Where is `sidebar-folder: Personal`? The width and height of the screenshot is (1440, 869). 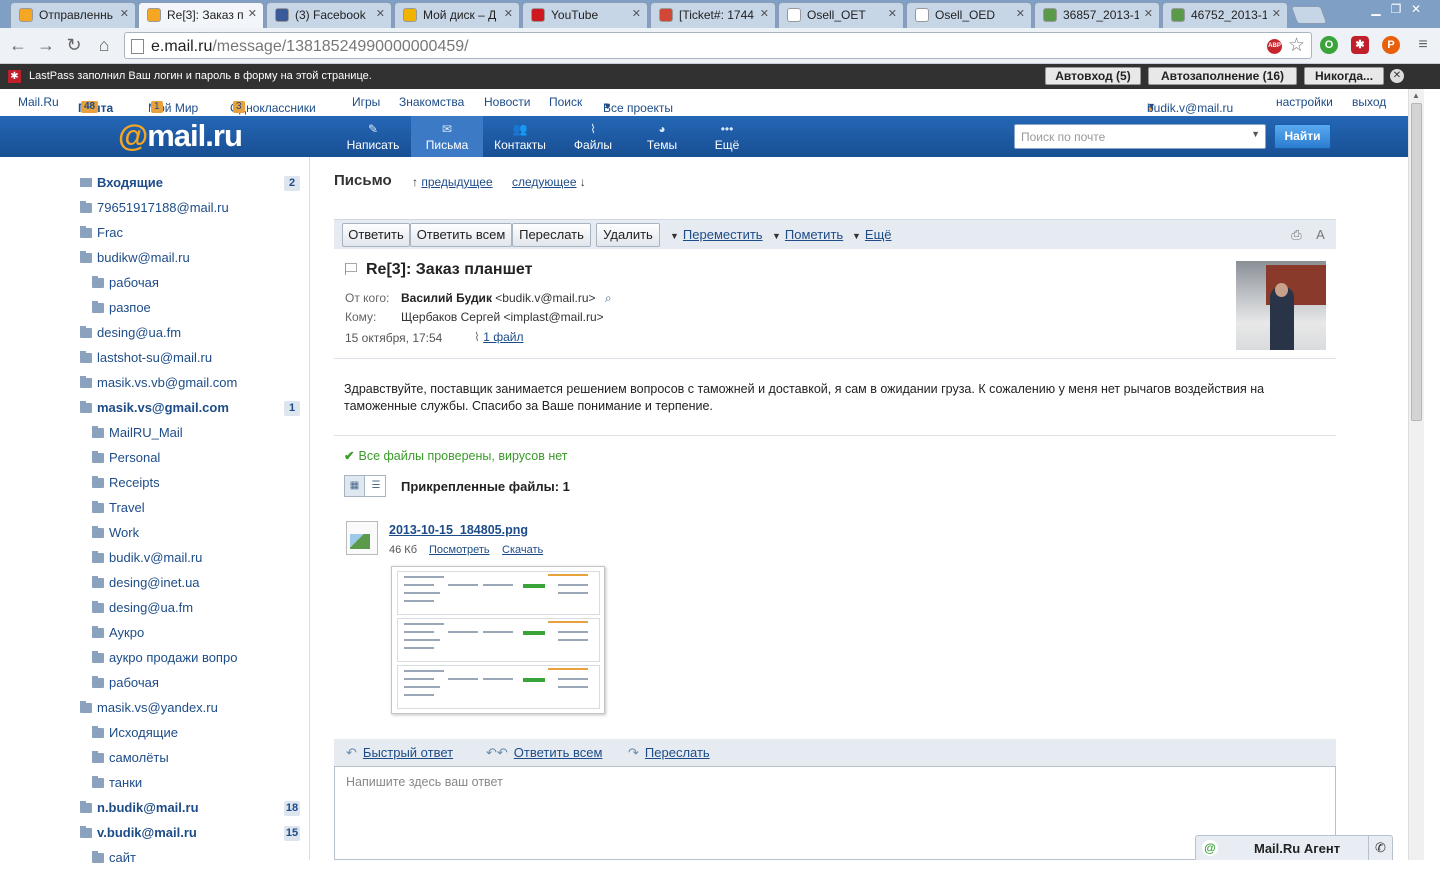
sidebar-folder: Personal is located at coordinates (167, 459).